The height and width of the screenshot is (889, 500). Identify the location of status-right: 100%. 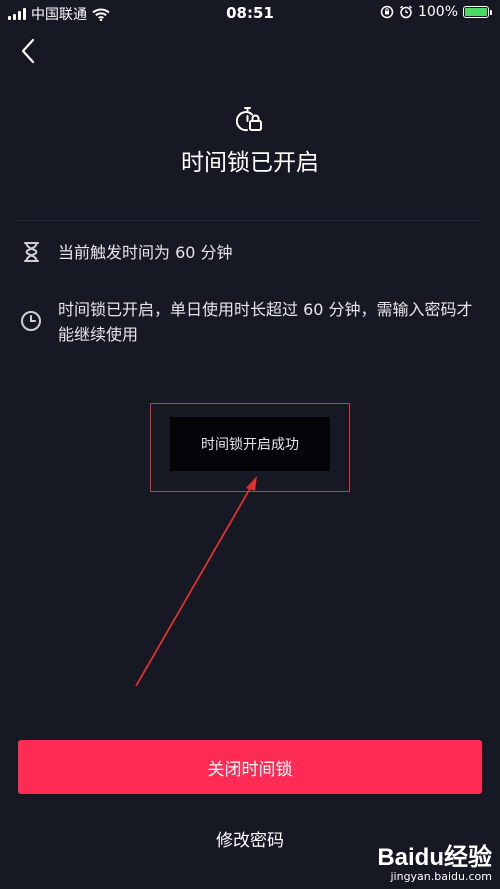
(436, 12).